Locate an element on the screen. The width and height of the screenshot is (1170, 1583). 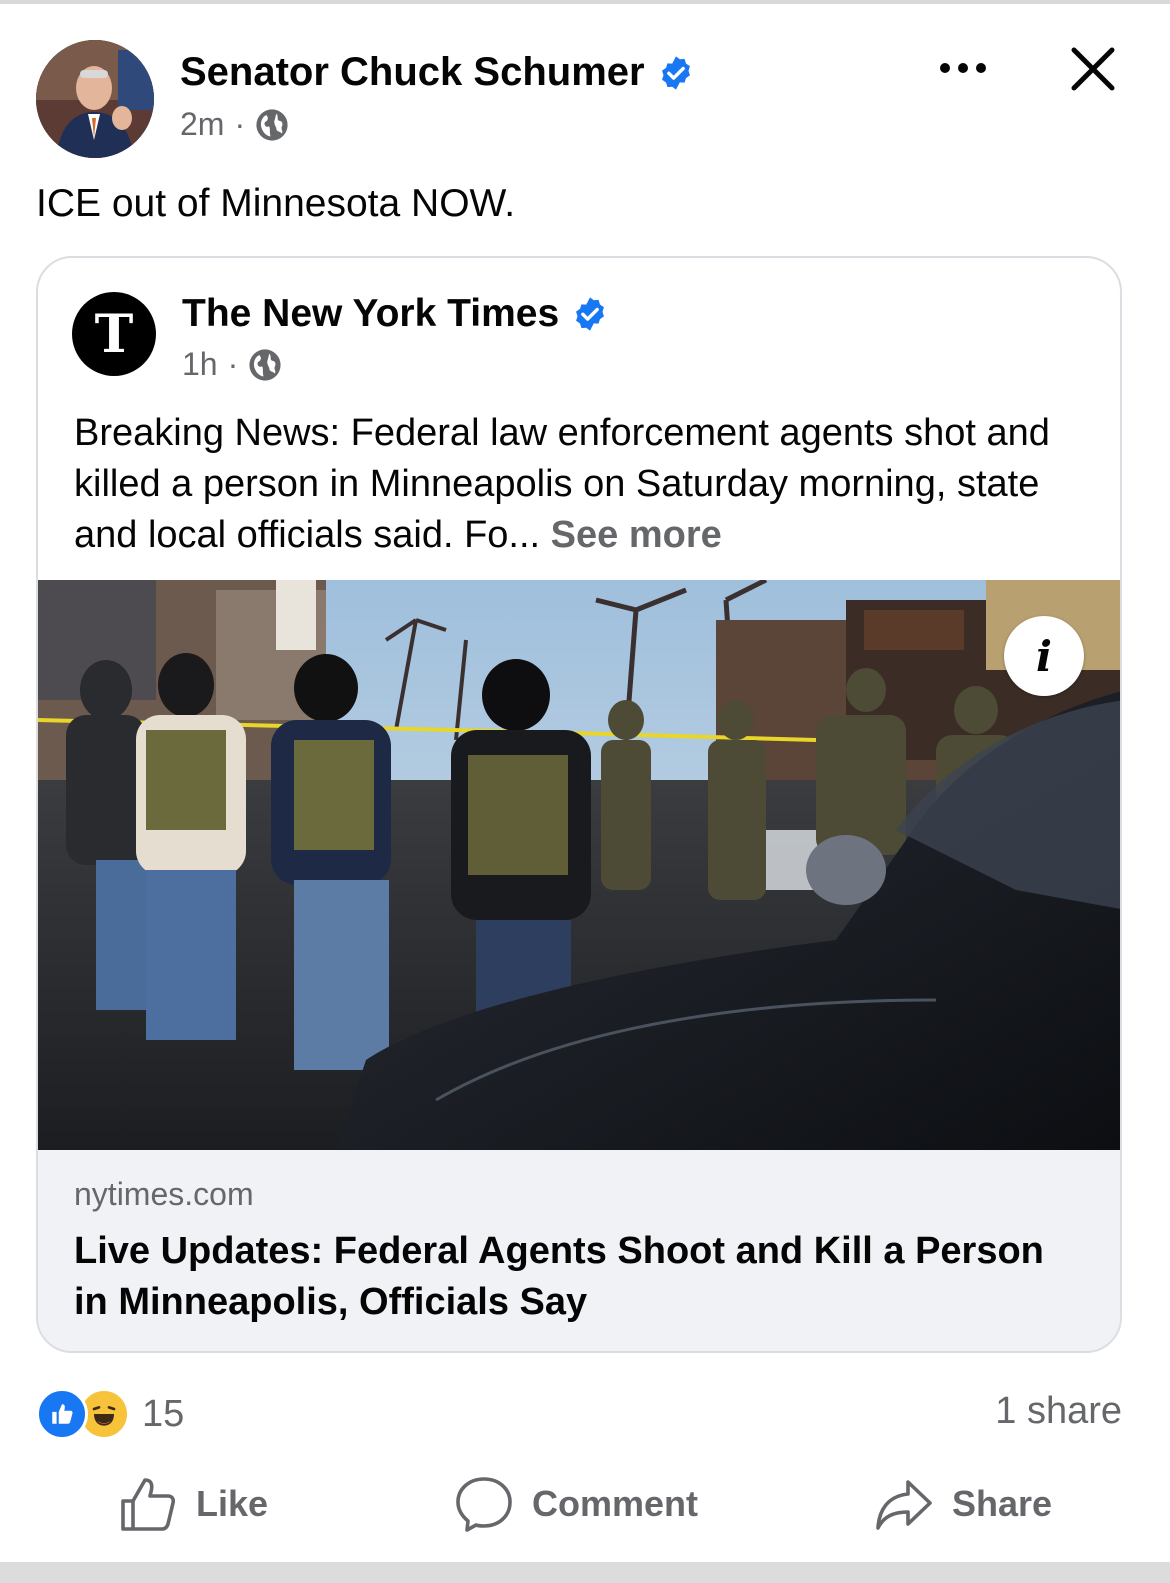
comment-icon is located at coordinates (484, 1504).